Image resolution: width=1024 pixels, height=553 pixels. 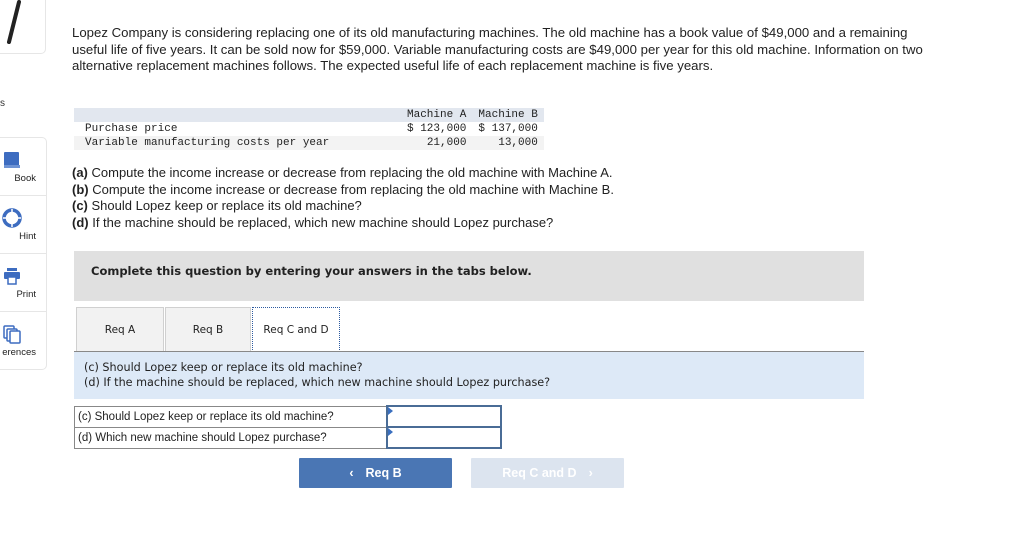 I want to click on table-row: Purchase price $ 123,000 $ 137,000, so click(x=309, y=129).